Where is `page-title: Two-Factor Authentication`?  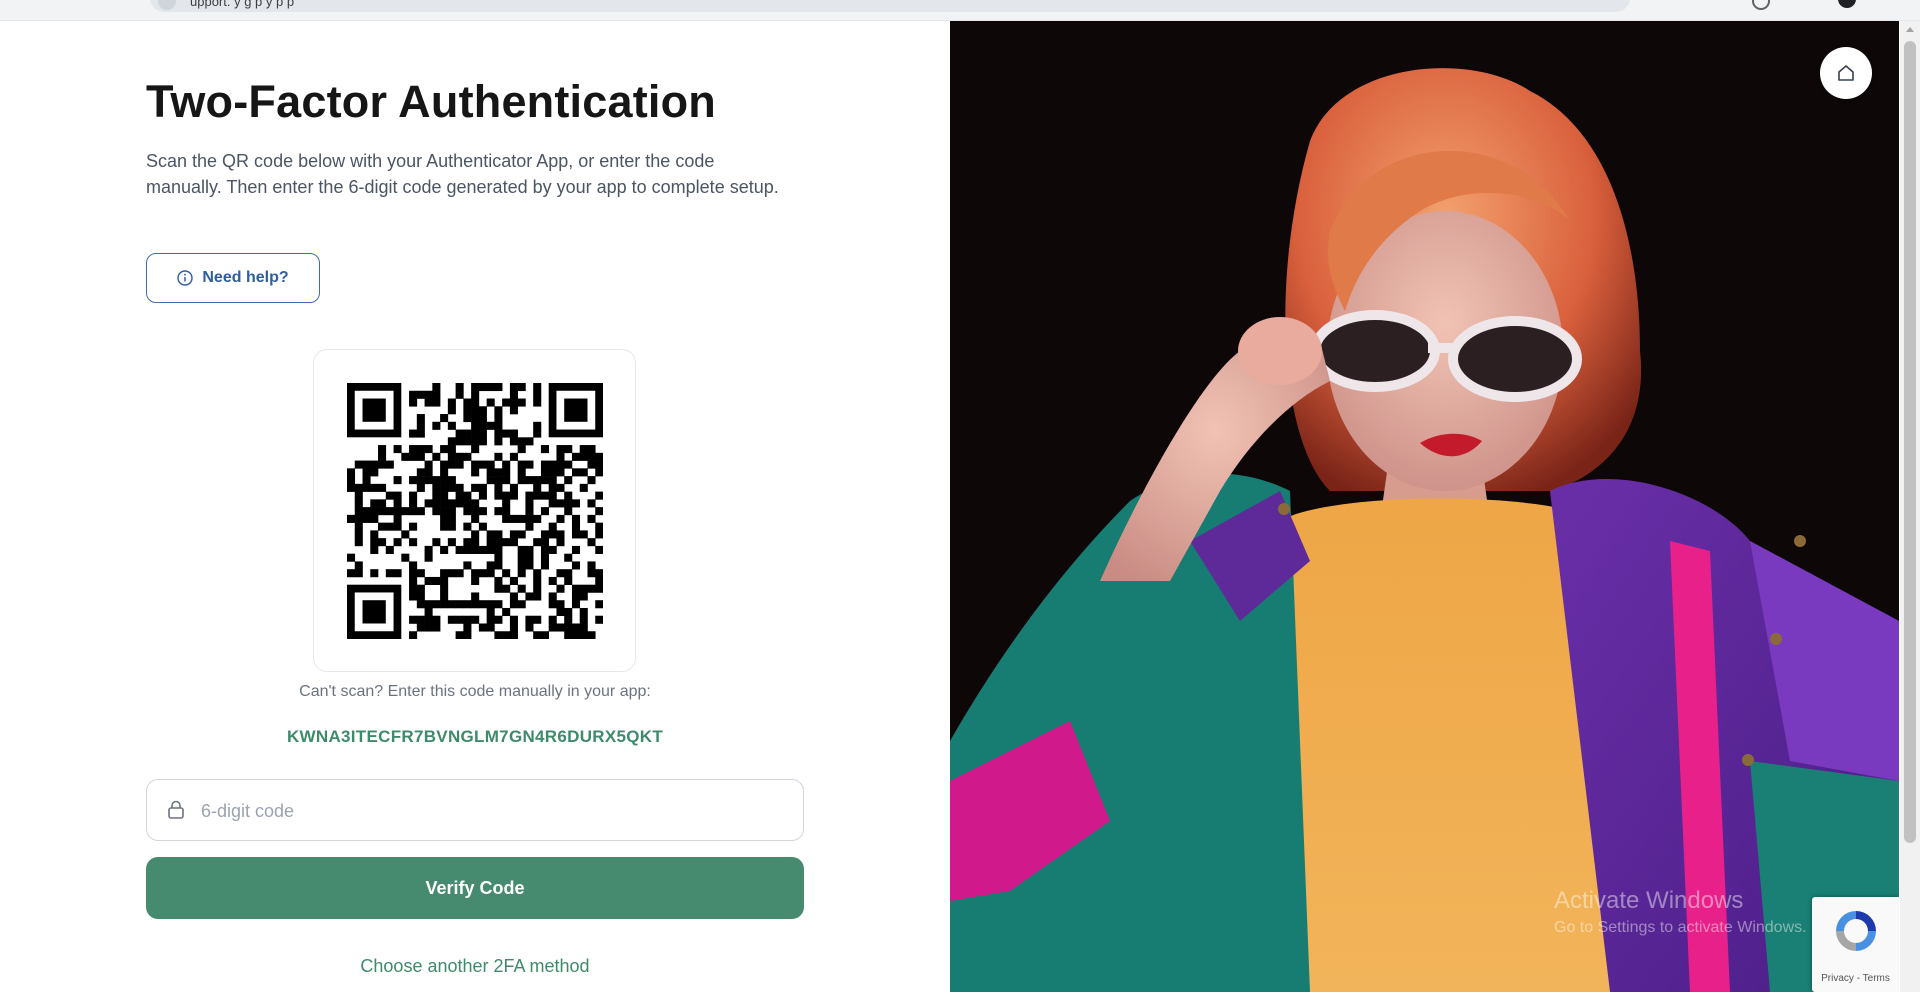
page-title: Two-Factor Authentication is located at coordinates (431, 101).